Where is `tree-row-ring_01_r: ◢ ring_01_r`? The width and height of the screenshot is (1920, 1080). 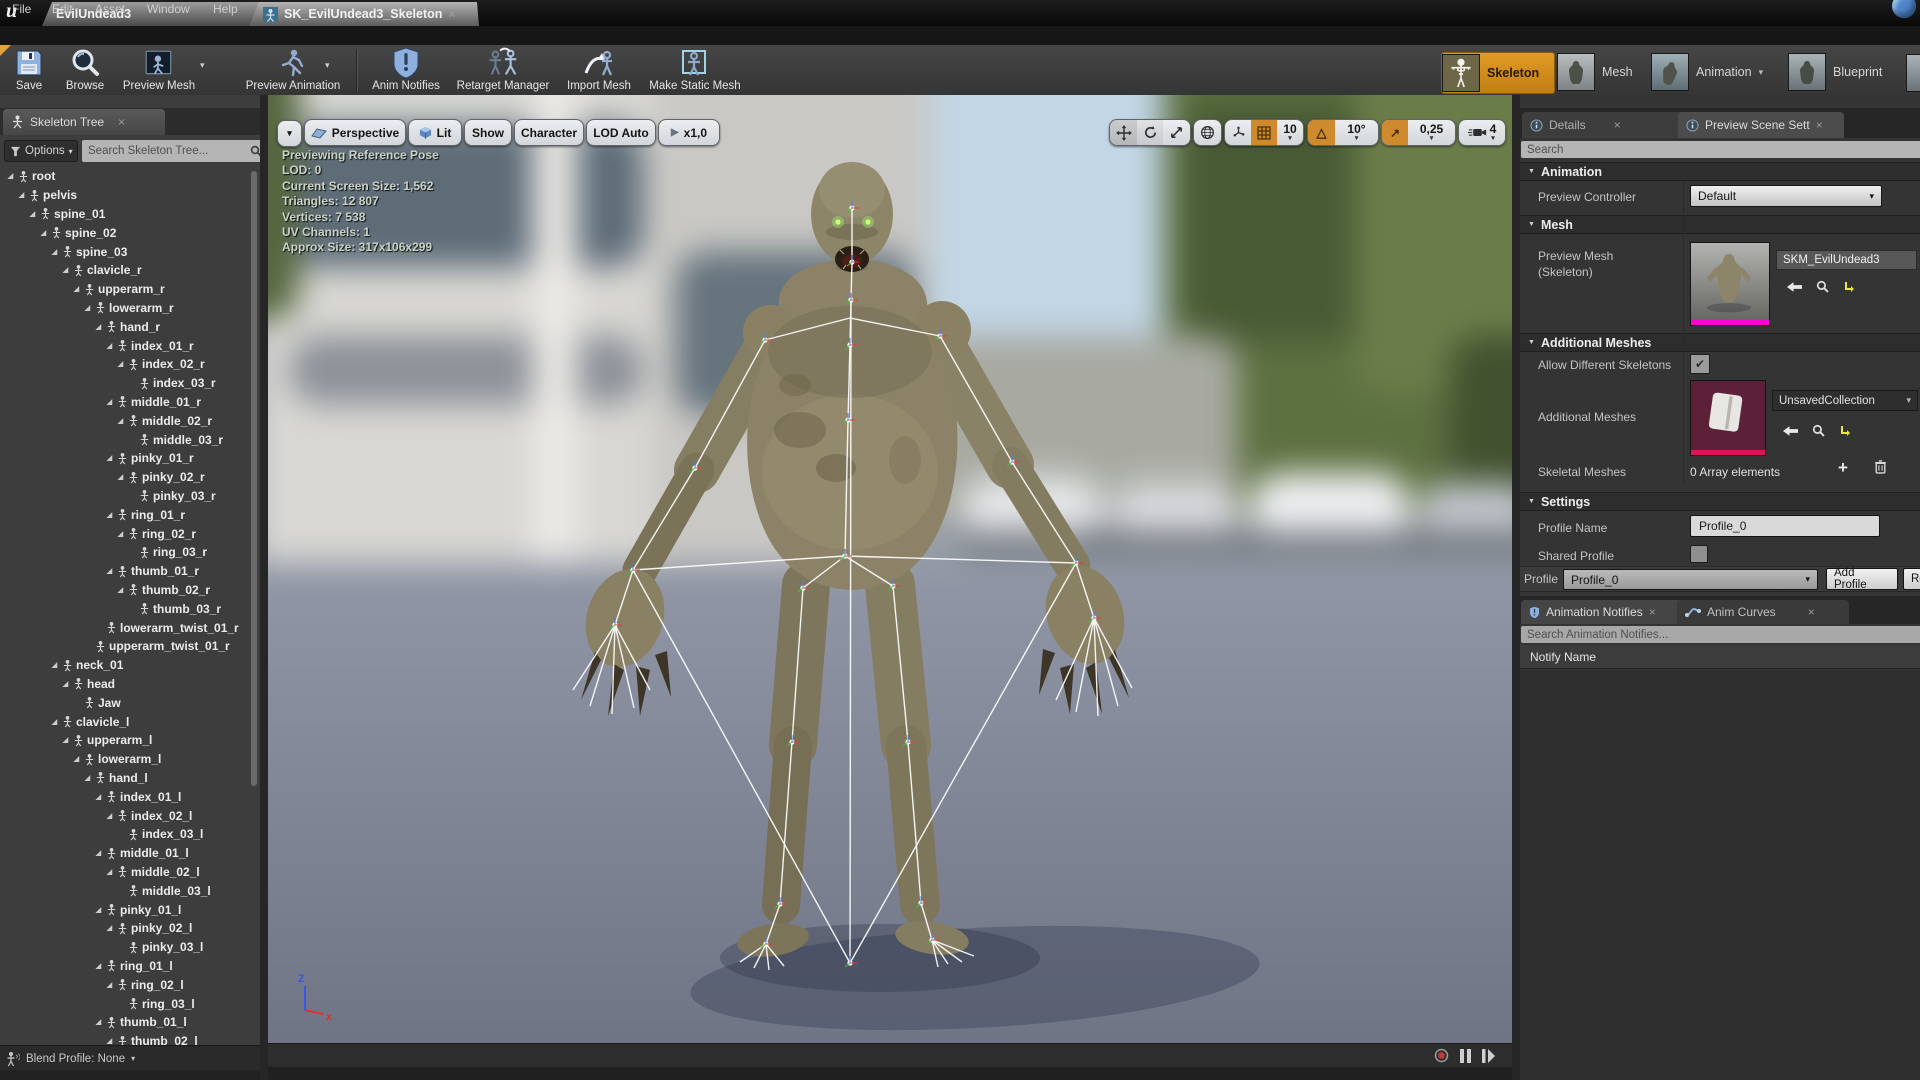 tree-row-ring_01_r: ◢ ring_01_r is located at coordinates (130, 514).